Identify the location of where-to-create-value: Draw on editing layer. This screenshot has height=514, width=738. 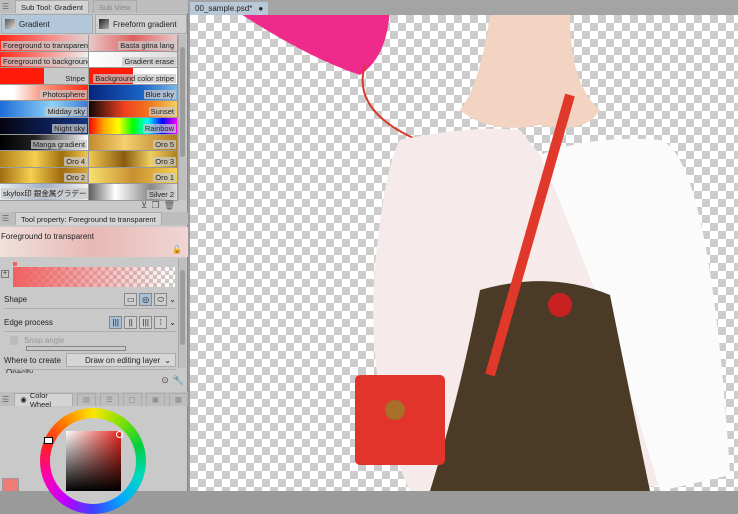
(123, 360).